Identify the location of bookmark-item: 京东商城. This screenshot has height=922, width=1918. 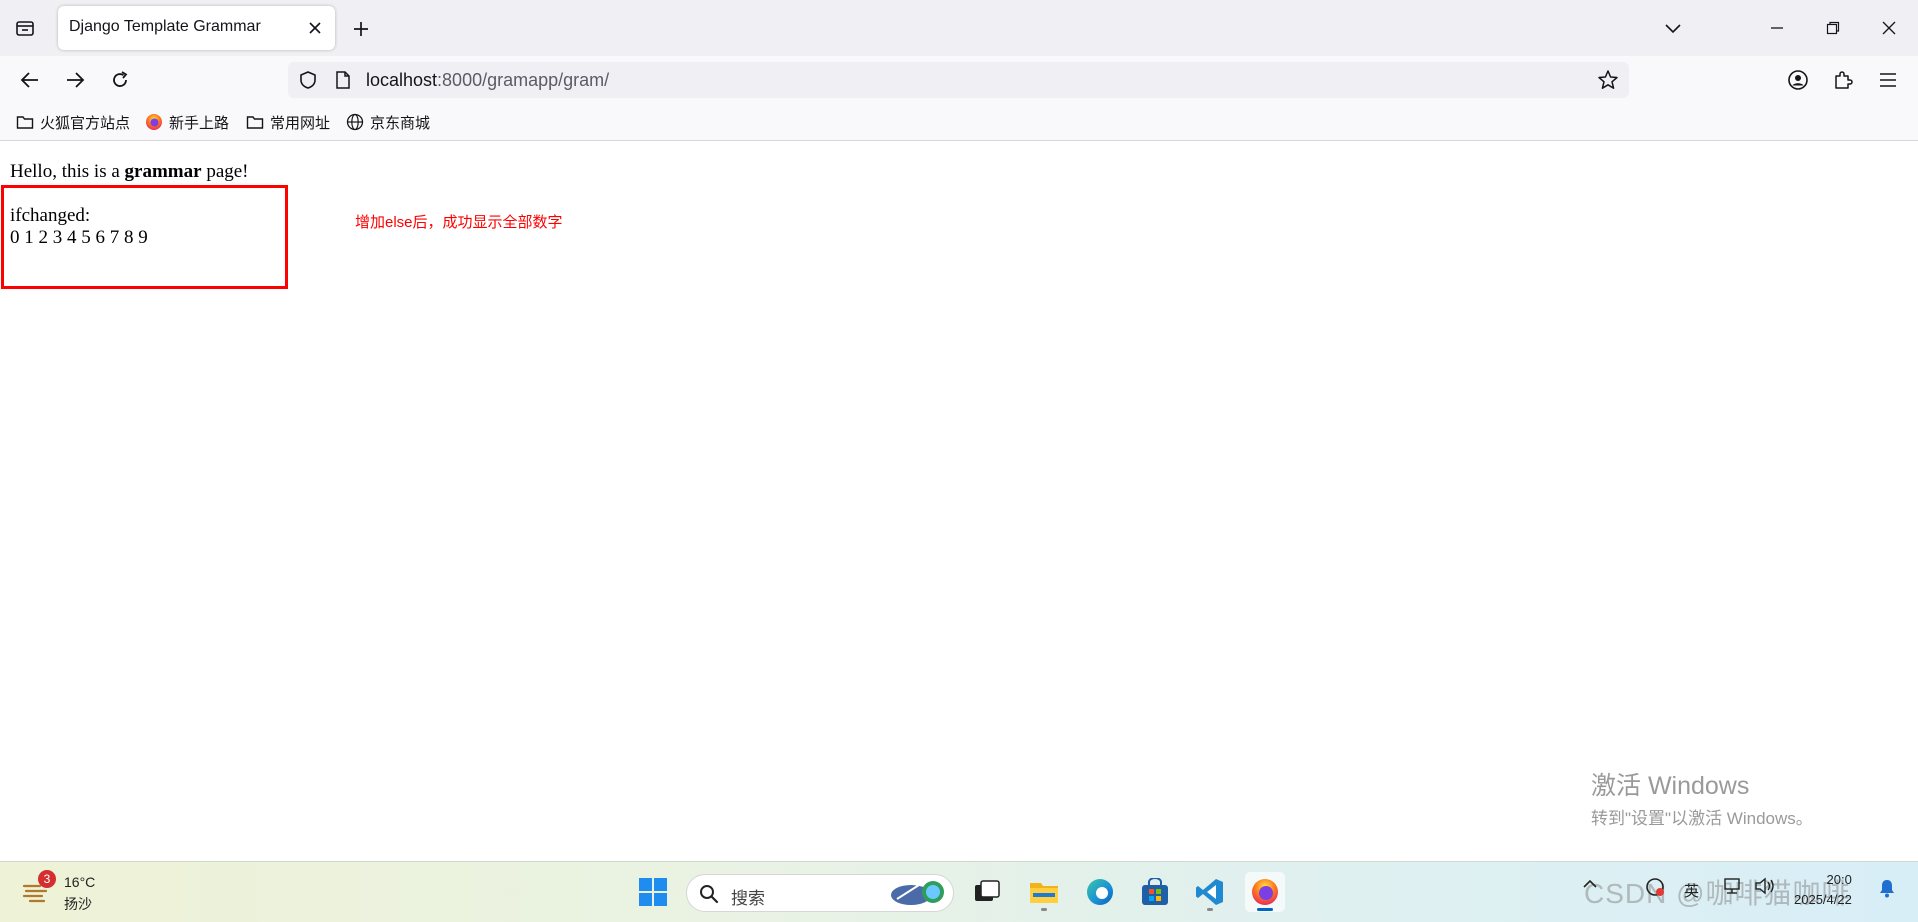
(388, 122).